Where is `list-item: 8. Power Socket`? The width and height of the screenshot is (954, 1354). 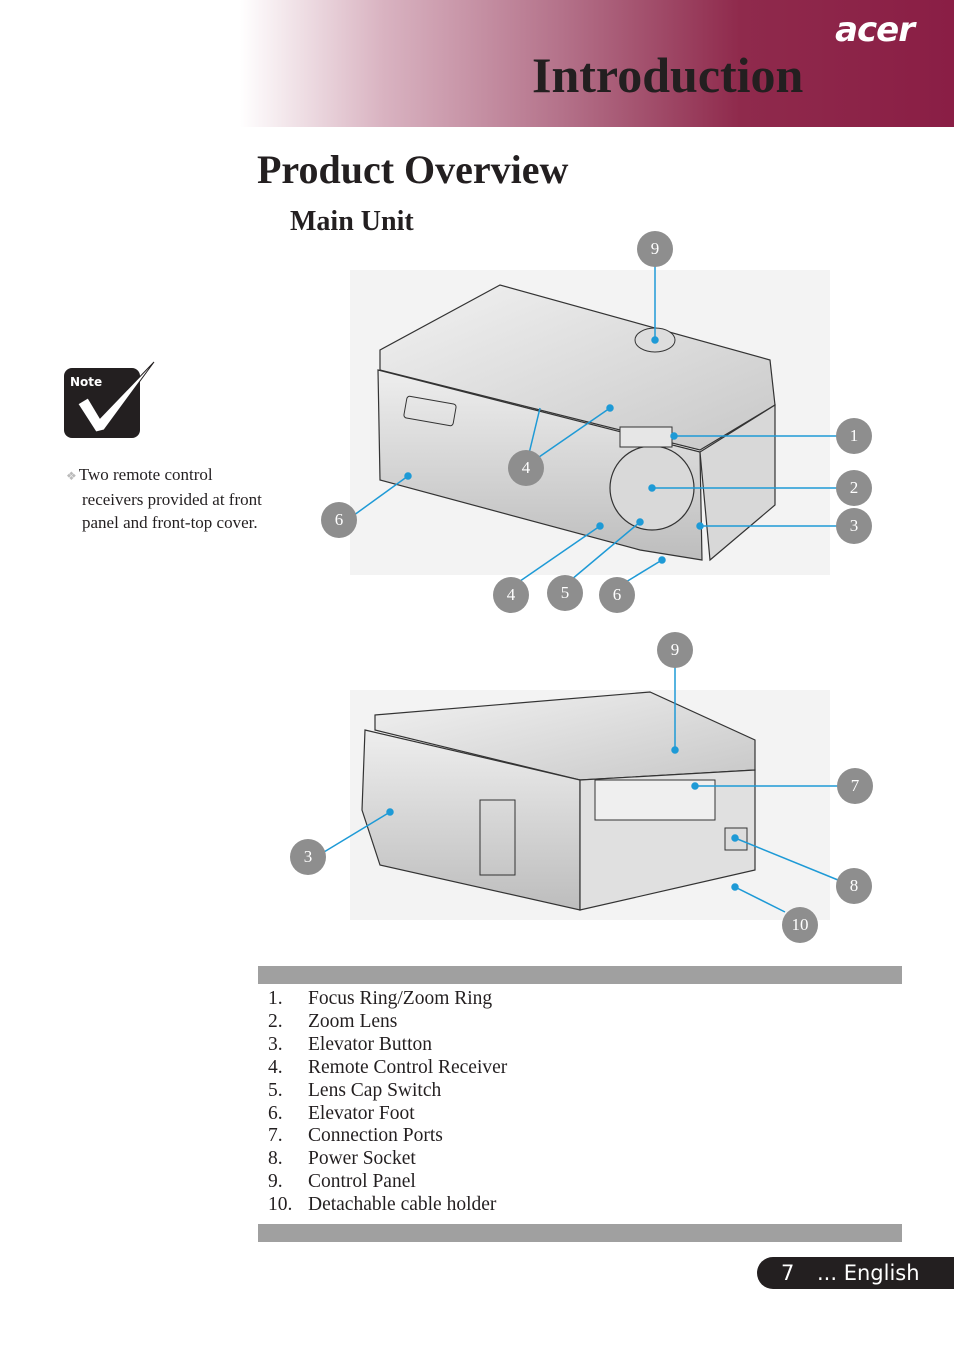 list-item: 8. Power Socket is located at coordinates (342, 1159).